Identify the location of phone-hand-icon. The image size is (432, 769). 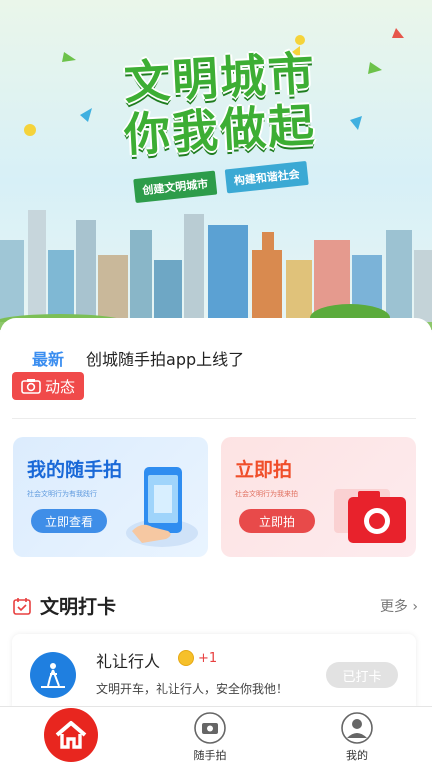
(162, 507).